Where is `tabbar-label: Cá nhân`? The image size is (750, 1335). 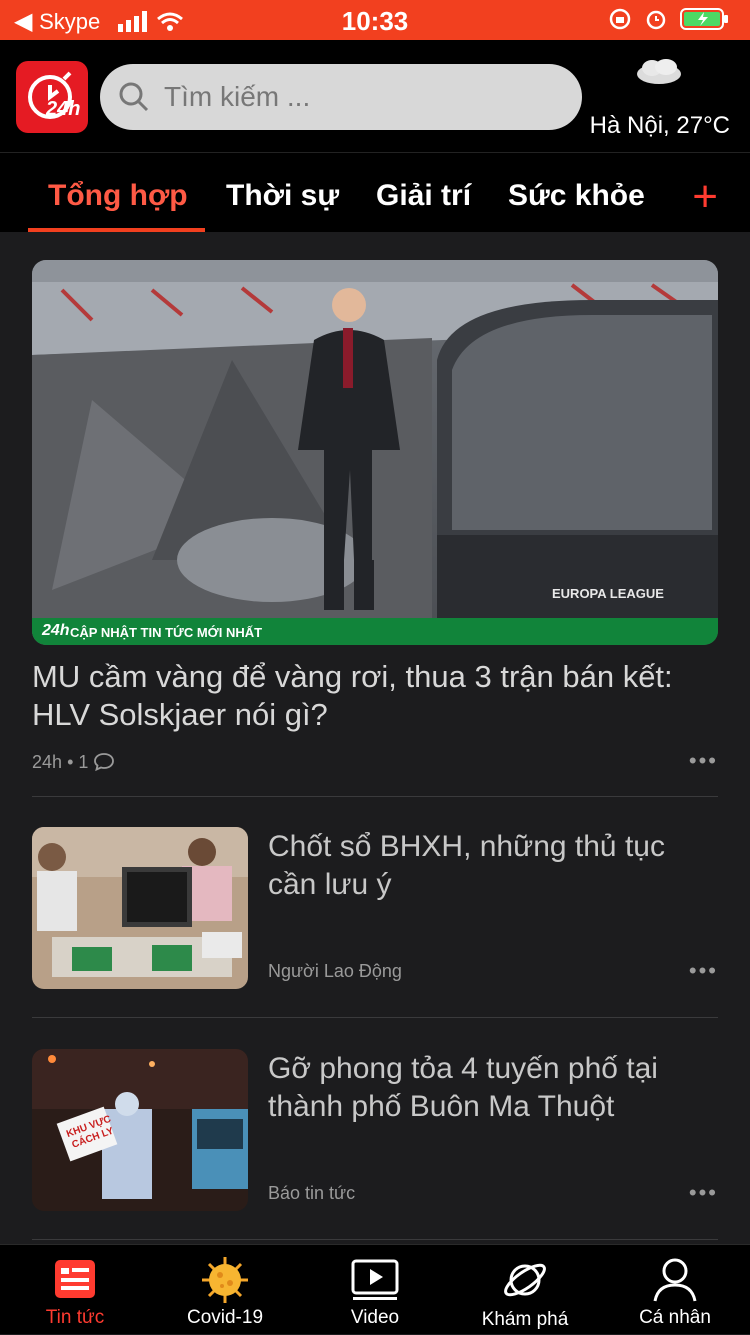 tabbar-label: Cá nhân is located at coordinates (675, 1317).